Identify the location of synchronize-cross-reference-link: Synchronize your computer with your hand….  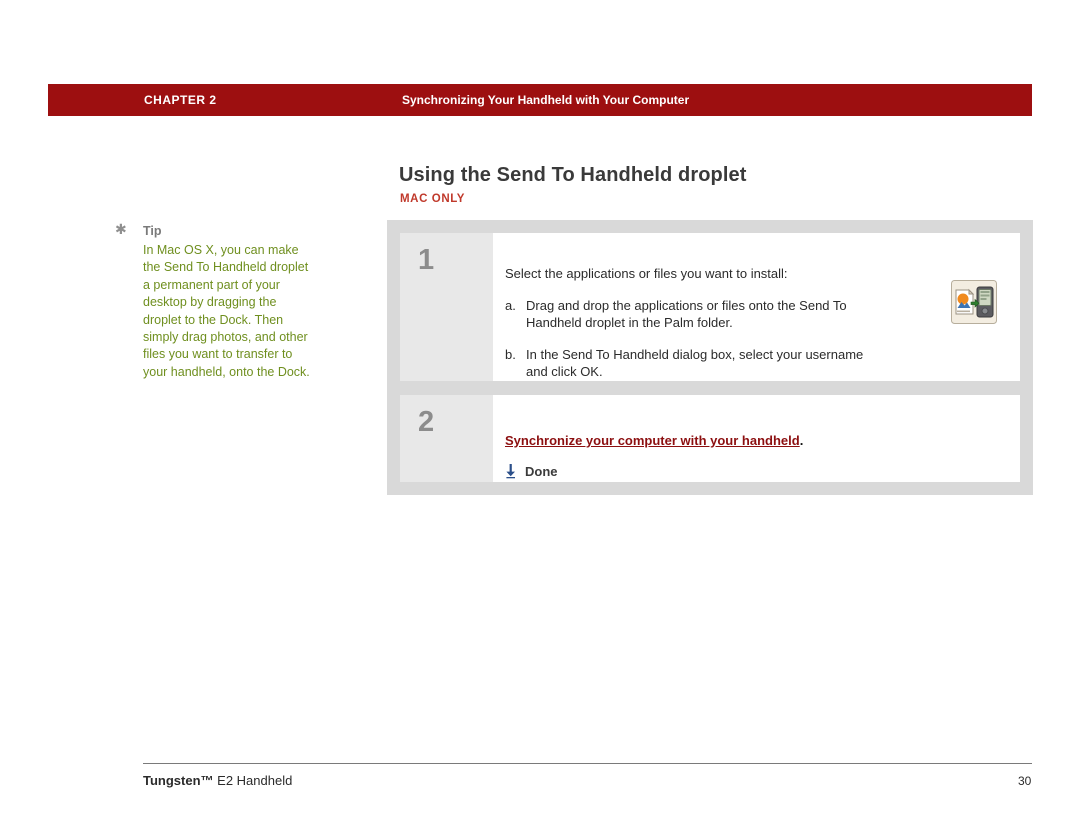
(652, 440).